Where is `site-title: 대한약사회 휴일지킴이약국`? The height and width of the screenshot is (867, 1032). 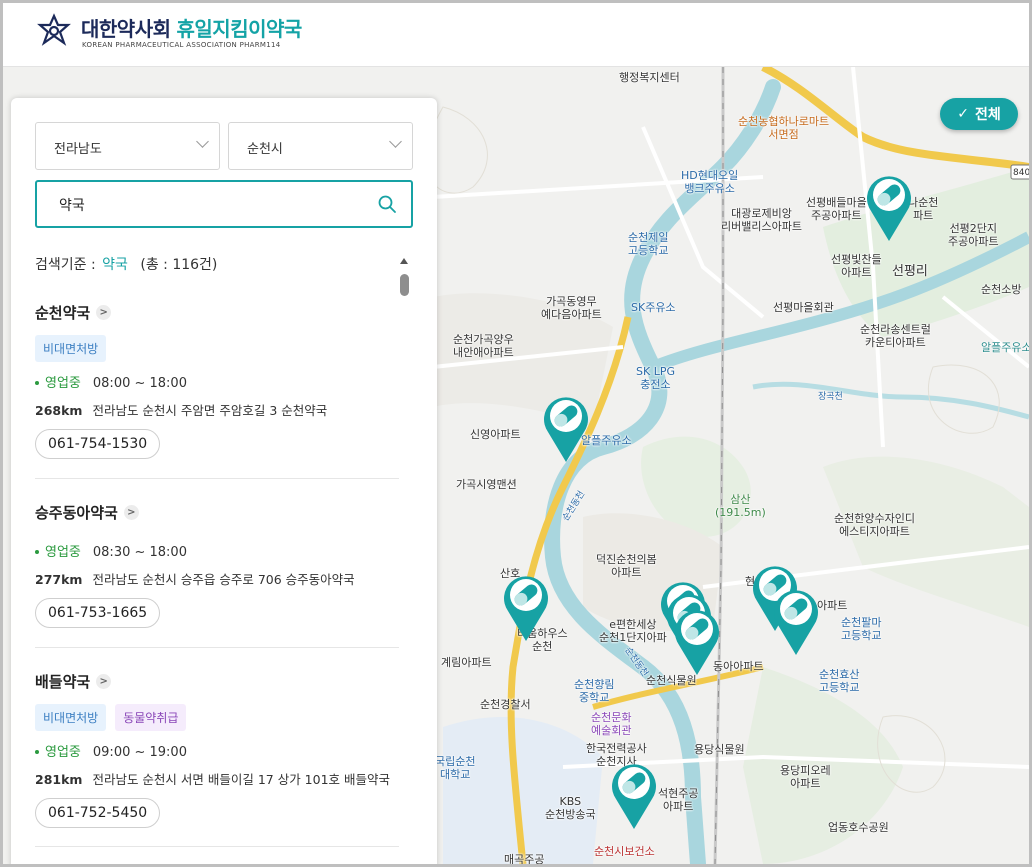
site-title: 대한약사회 휴일지킴이약국 is located at coordinates (191, 27).